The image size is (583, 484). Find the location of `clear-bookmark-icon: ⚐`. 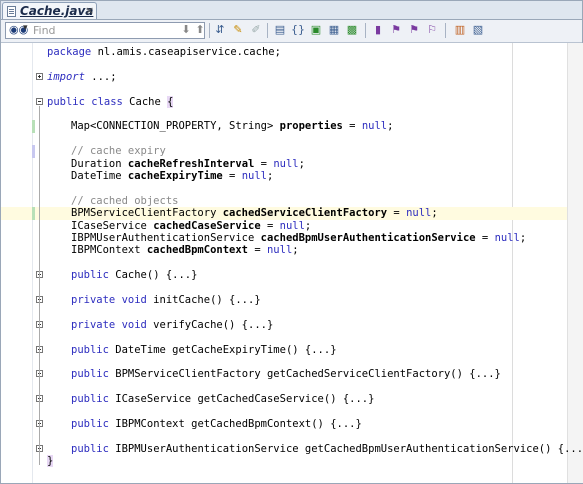

clear-bookmark-icon: ⚐ is located at coordinates (432, 30).